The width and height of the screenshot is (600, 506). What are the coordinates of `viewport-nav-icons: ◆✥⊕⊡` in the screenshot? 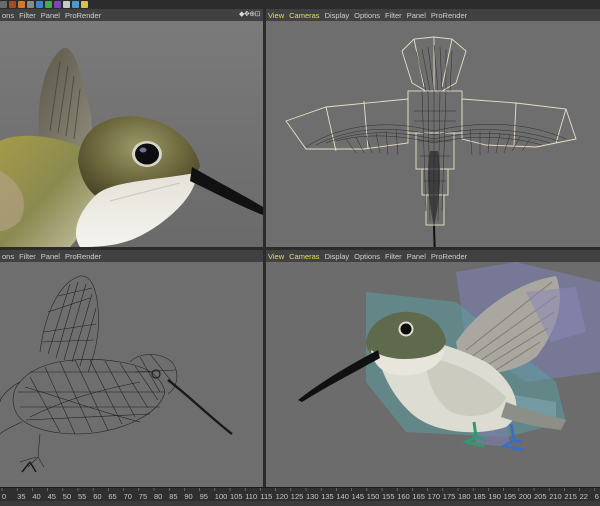 It's located at (249, 14).